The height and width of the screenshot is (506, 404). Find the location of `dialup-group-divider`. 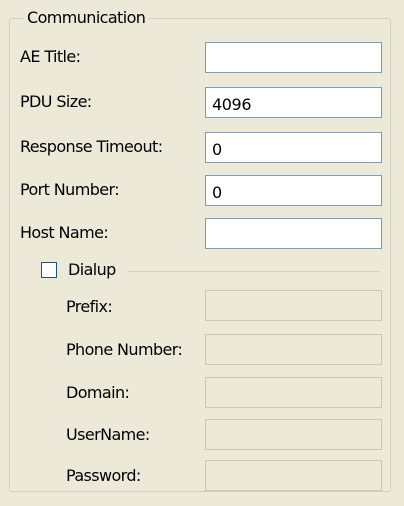

dialup-group-divider is located at coordinates (253, 271).